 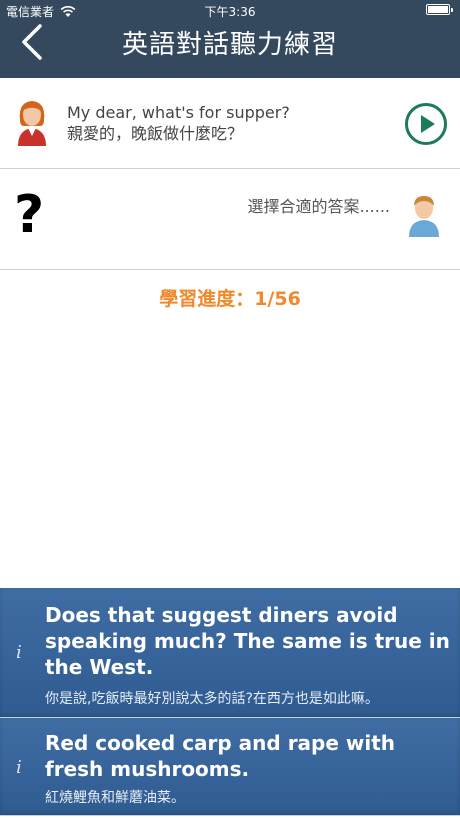 What do you see at coordinates (115, 798) in the screenshot?
I see `option-text-zh: 紅燒鯉魚和鮮蘑油菜。` at bounding box center [115, 798].